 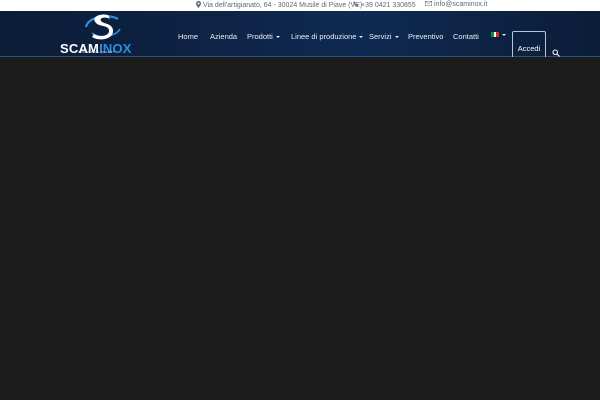 I want to click on nav-prodotti-label: Prodotti, so click(x=260, y=36).